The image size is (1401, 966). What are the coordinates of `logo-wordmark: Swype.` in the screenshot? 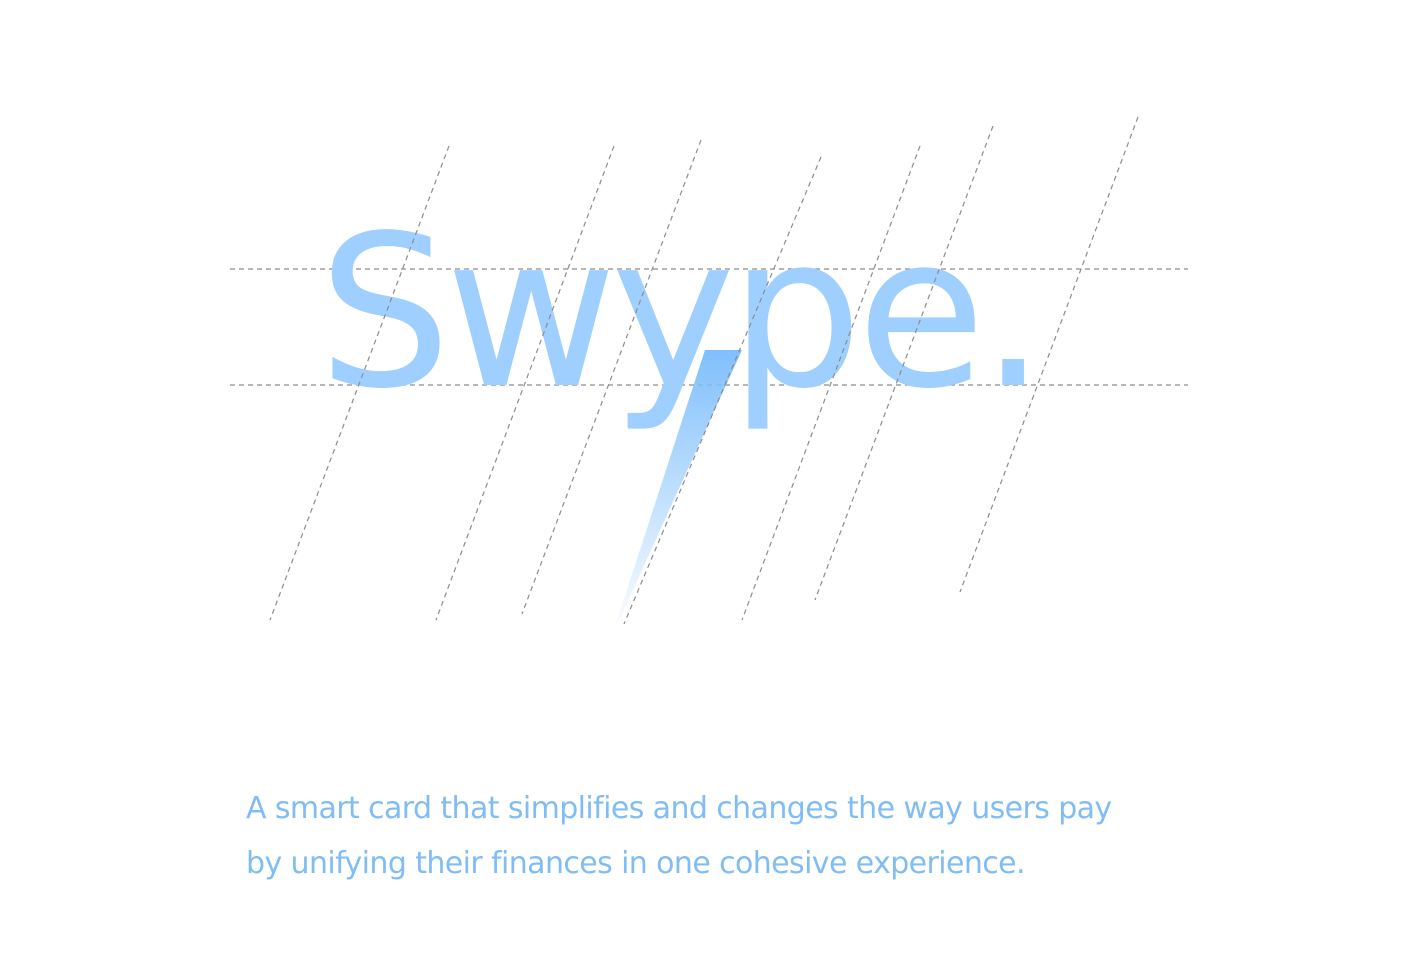 It's located at (679, 312).